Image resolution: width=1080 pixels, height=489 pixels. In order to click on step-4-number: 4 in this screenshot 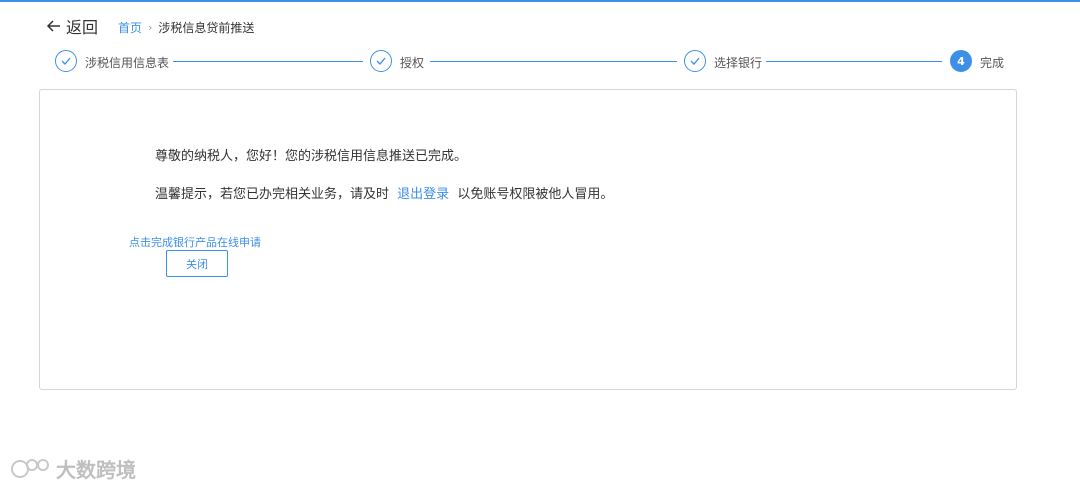, I will do `click(961, 61)`.